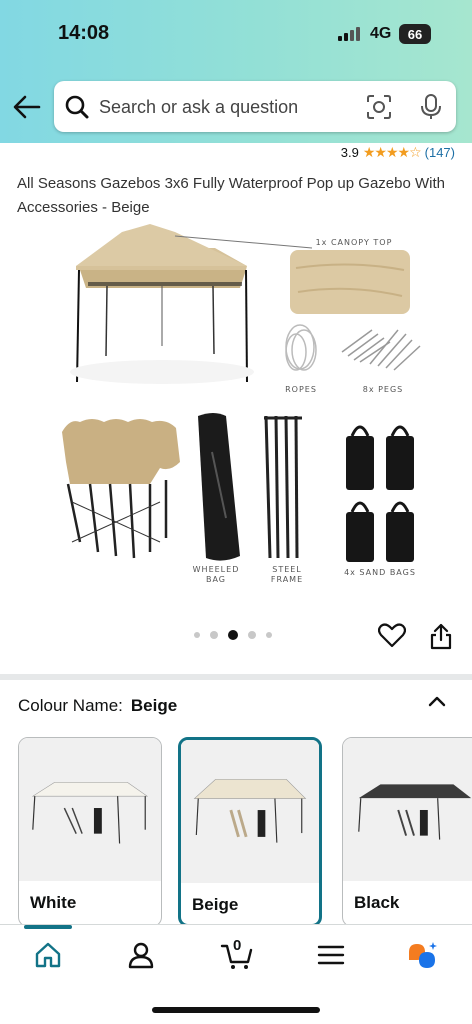 The height and width of the screenshot is (1024, 472). What do you see at coordinates (84, 33) in the screenshot?
I see `status-time: 14:08` at bounding box center [84, 33].